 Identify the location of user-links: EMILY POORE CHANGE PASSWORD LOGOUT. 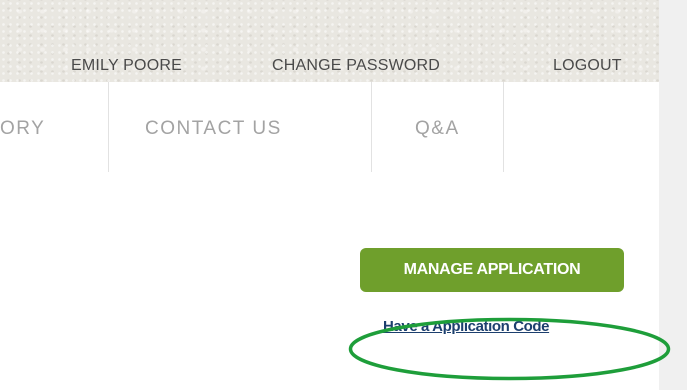
(329, 67).